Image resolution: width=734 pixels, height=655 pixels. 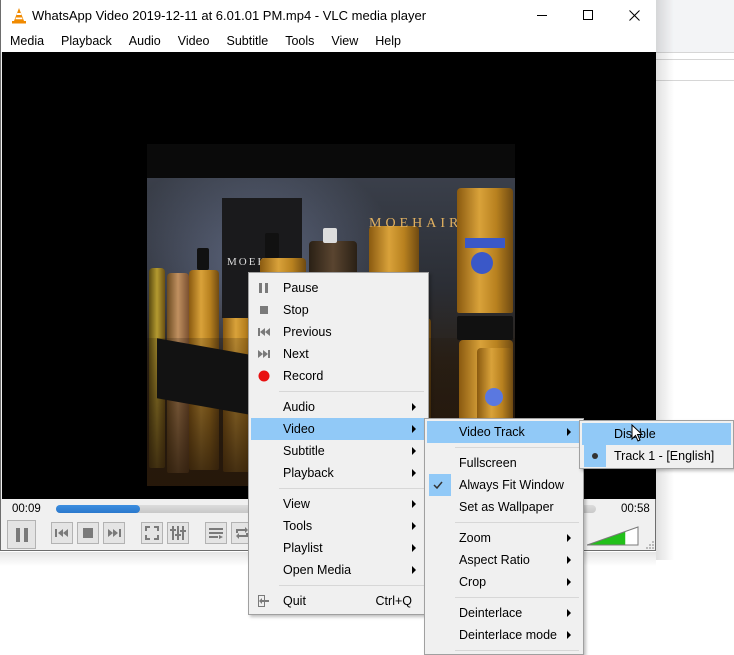 I want to click on menu-item-deinterlace: Deinterlace, so click(x=504, y=613).